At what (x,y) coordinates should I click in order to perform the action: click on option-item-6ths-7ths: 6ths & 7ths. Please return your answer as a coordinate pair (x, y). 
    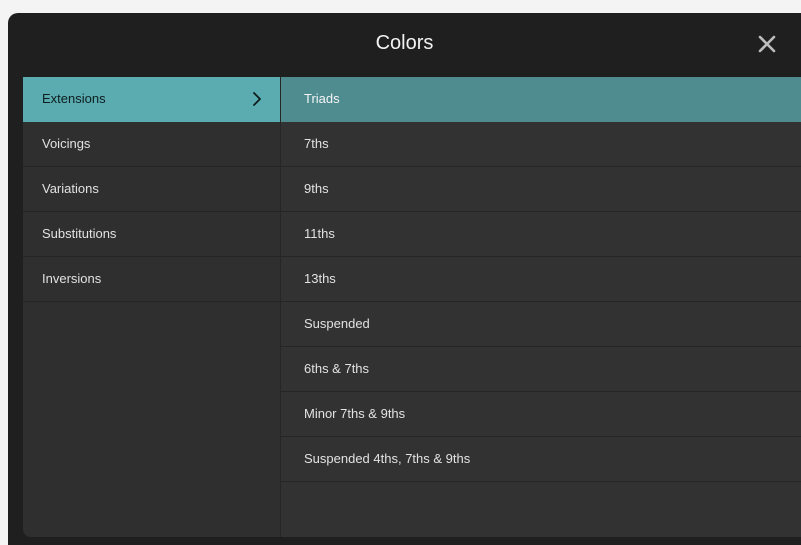
    Looking at the image, I should click on (541, 369).